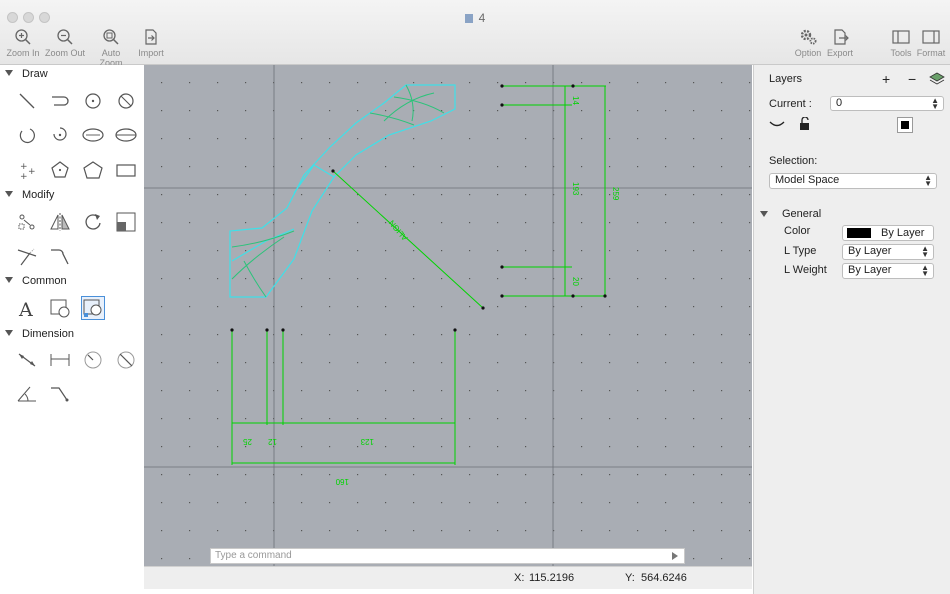  Describe the element at coordinates (126, 101) in the screenshot. I see `circle-2p-tool` at that location.